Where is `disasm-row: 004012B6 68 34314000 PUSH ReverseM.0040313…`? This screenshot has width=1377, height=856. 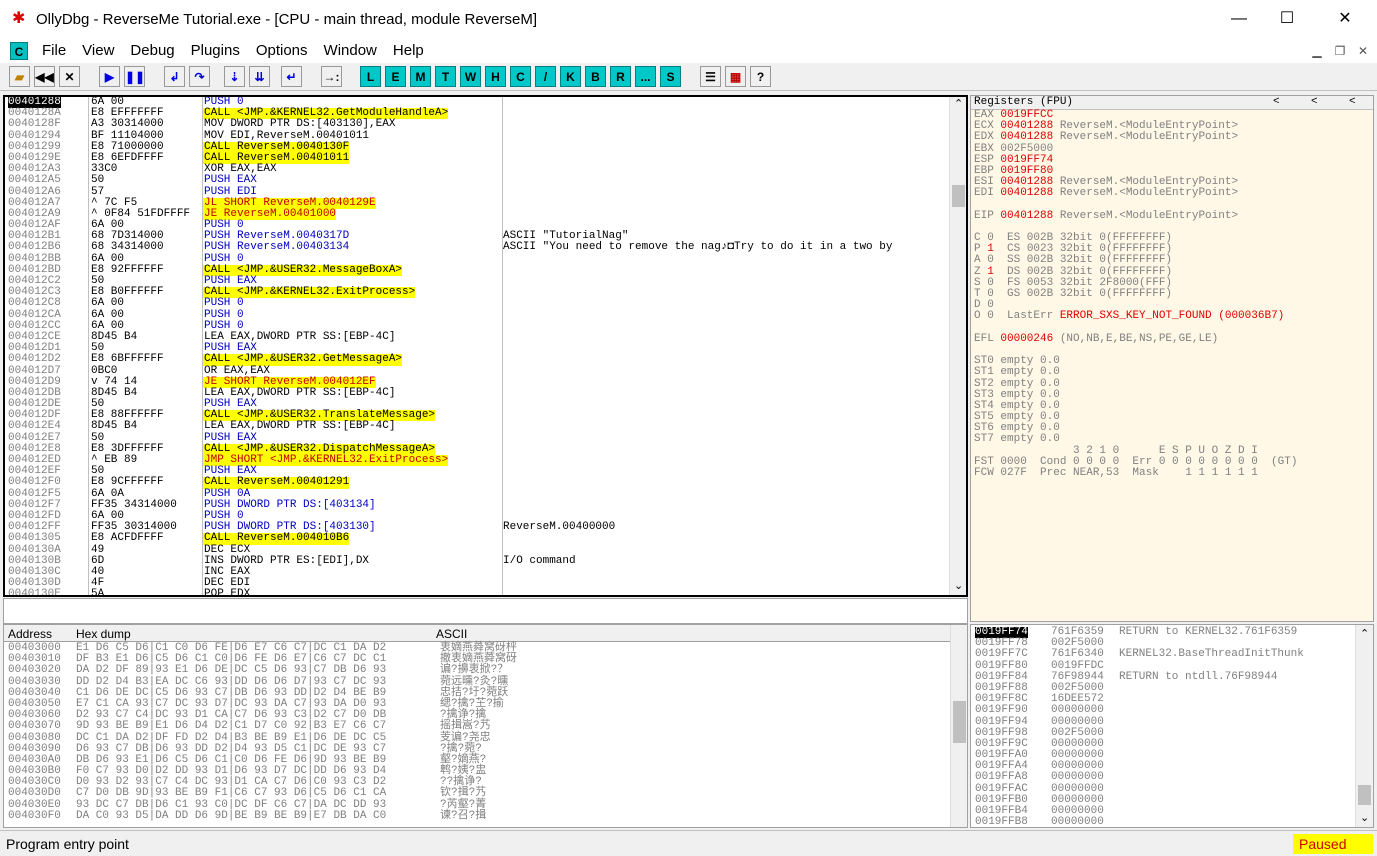
disasm-row: 004012B6 68 34314000 PUSH ReverseM.0040313… is located at coordinates (485, 247).